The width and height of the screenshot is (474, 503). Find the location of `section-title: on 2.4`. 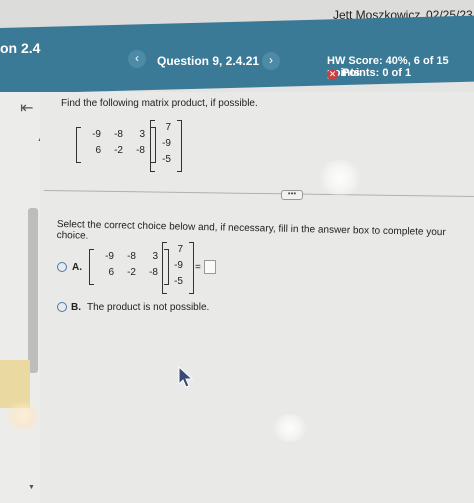

section-title: on 2.4 is located at coordinates (20, 48).